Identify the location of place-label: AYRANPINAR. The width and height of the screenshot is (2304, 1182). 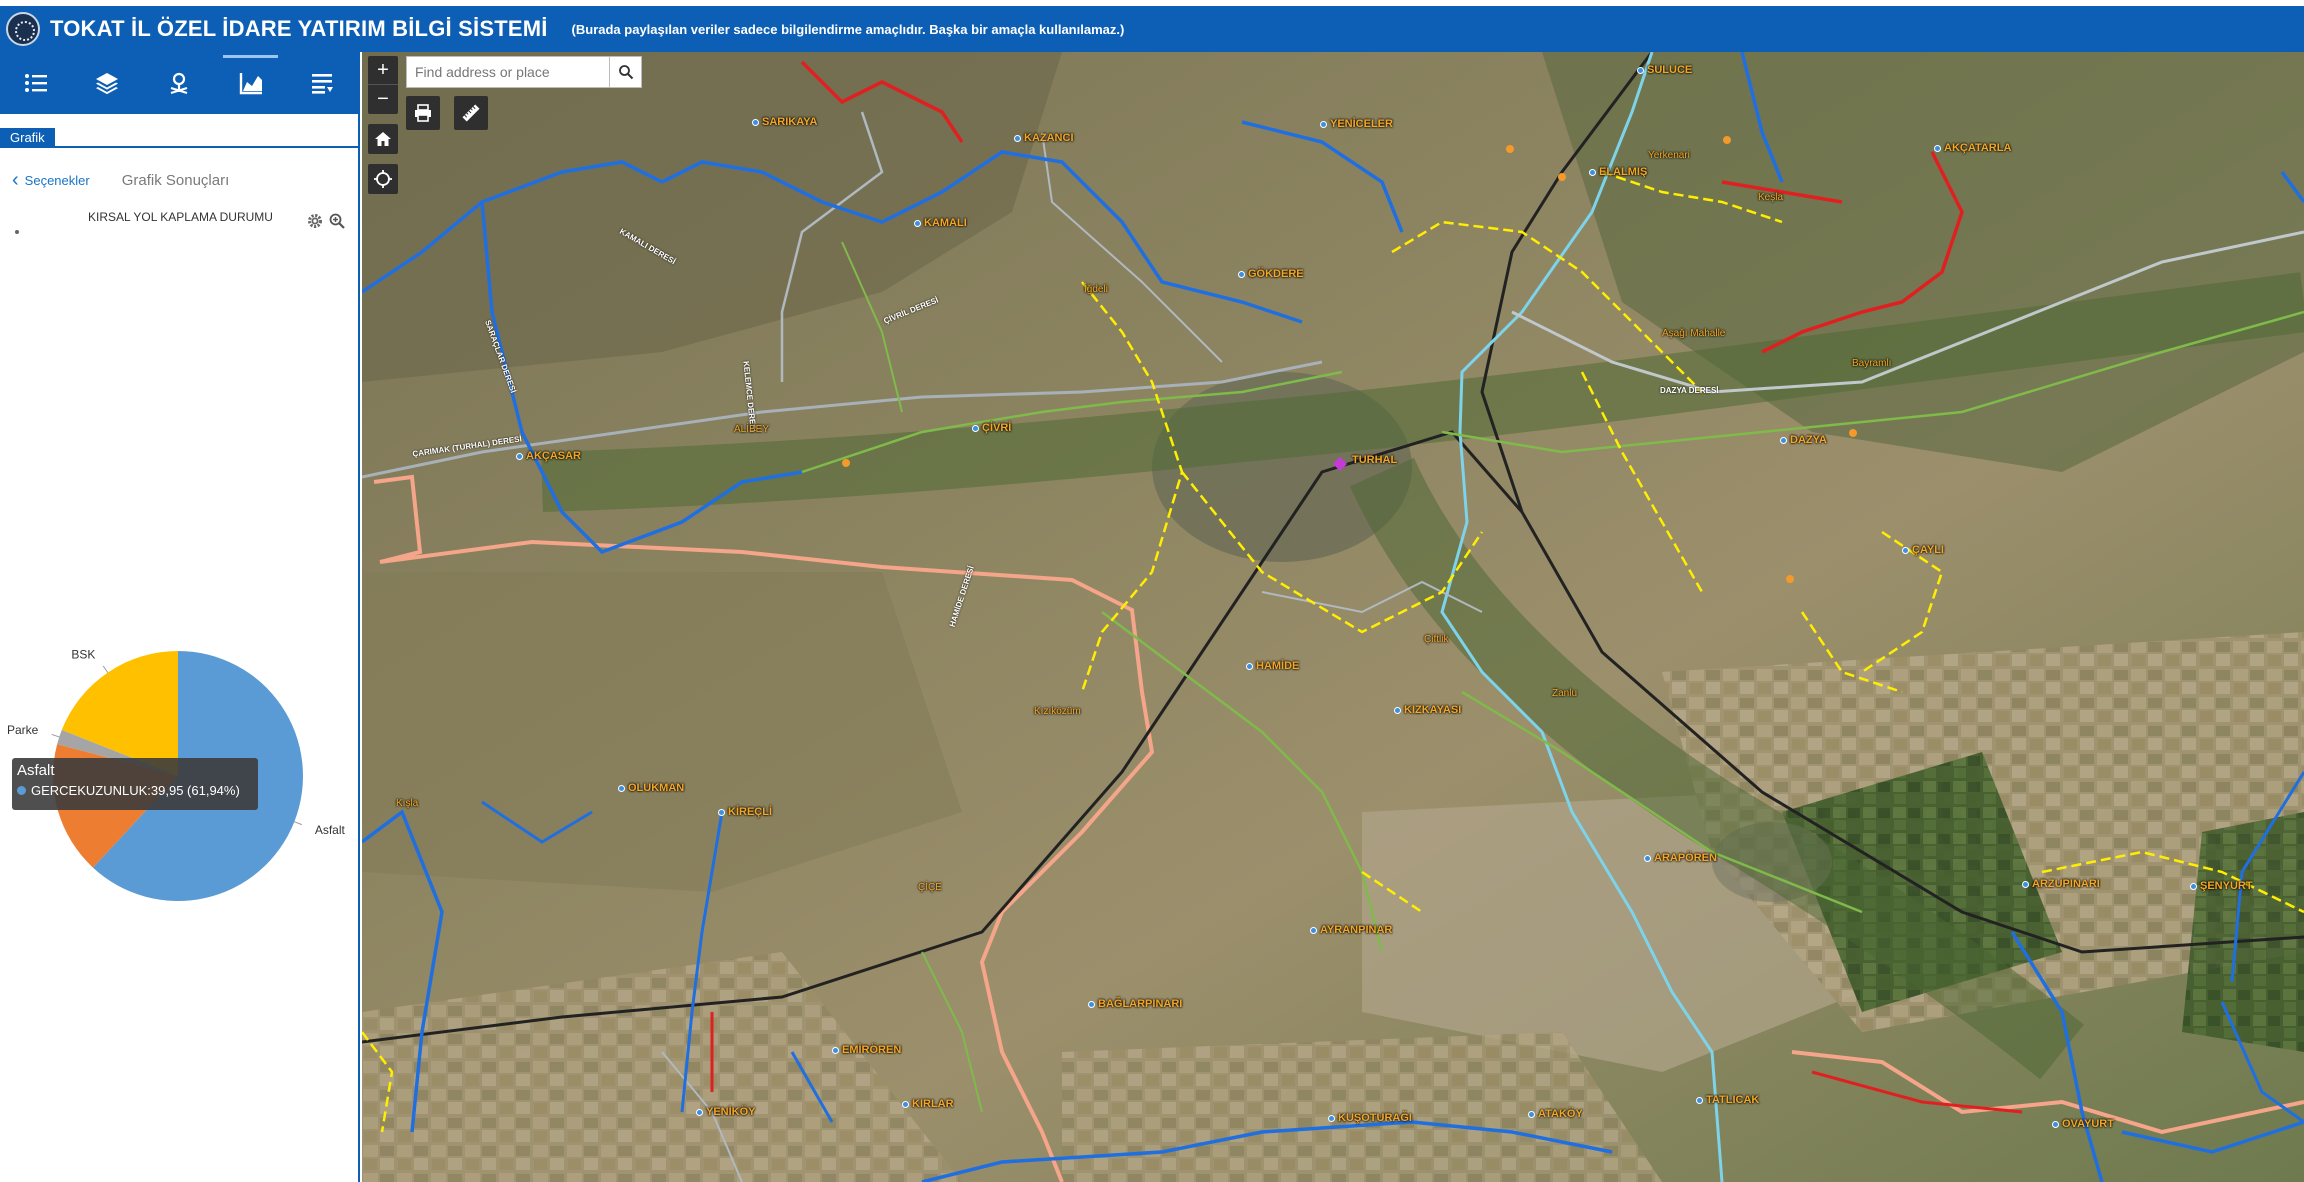
(1351, 930).